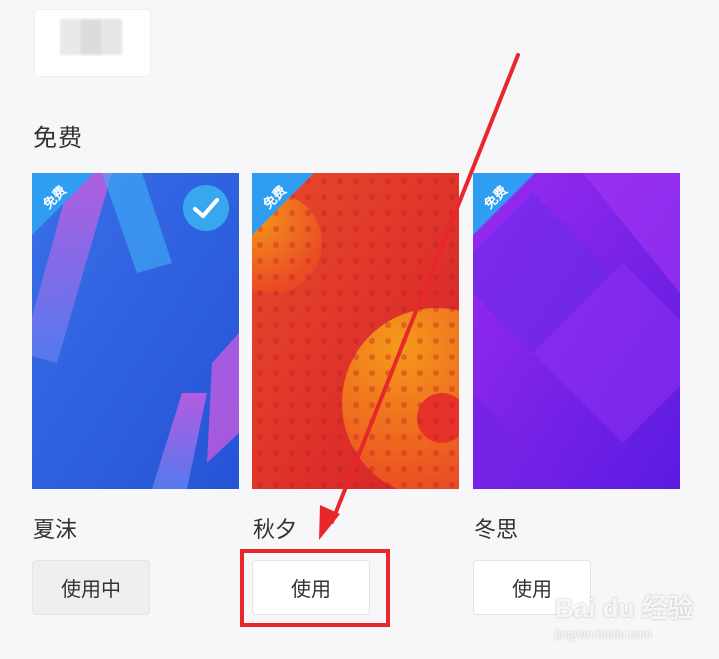 The image size is (719, 659). What do you see at coordinates (55, 530) in the screenshot?
I see `theme-name-summer: 夏沫` at bounding box center [55, 530].